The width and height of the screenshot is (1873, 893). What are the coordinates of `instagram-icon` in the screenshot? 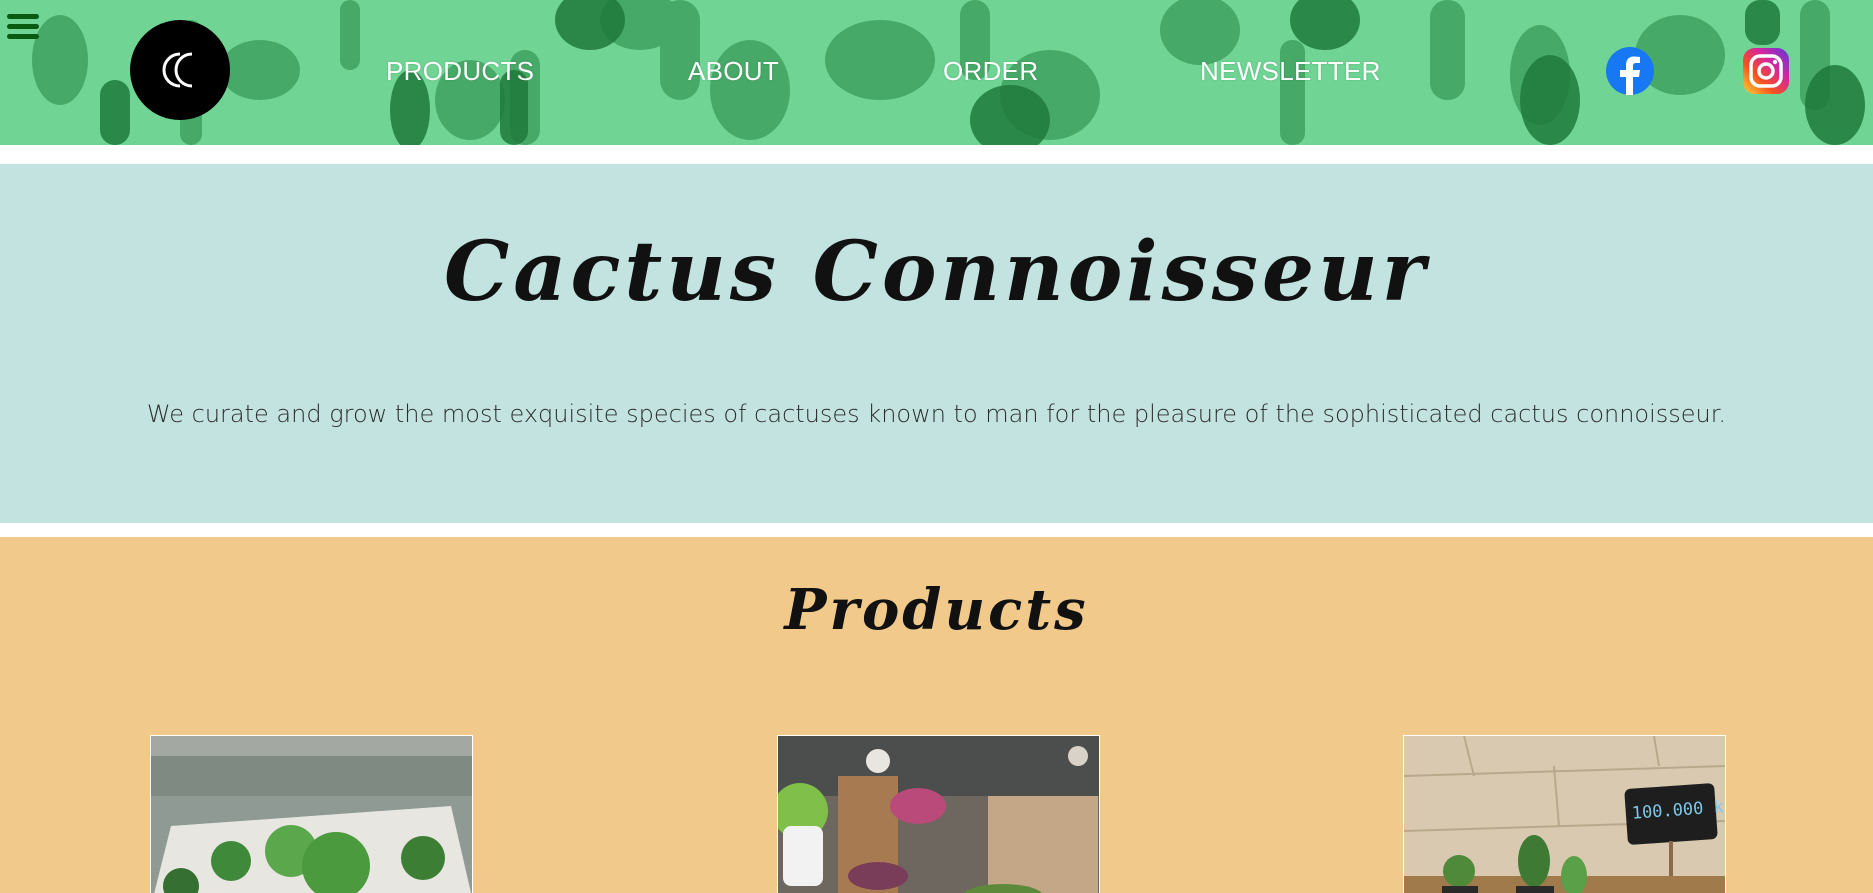 It's located at (1766, 71).